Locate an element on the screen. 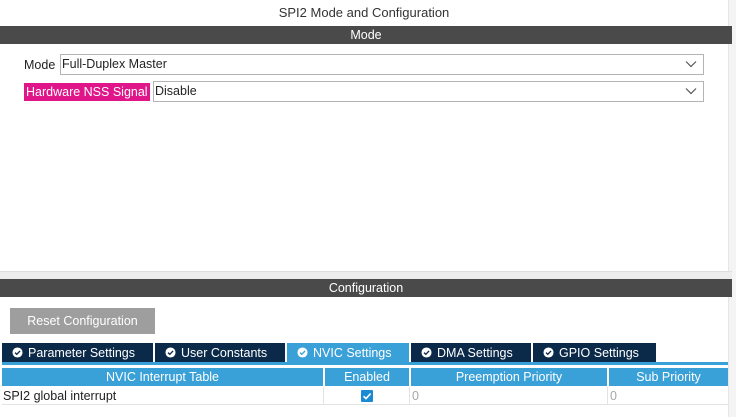  tab-nvic-settings: NVIC Settings is located at coordinates (348, 353).